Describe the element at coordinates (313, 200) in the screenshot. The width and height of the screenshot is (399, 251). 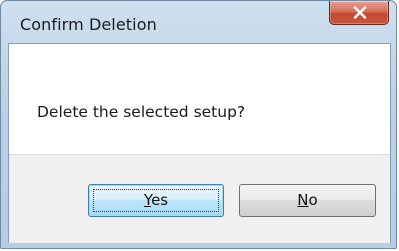
I see `no-label-rest: o` at that location.